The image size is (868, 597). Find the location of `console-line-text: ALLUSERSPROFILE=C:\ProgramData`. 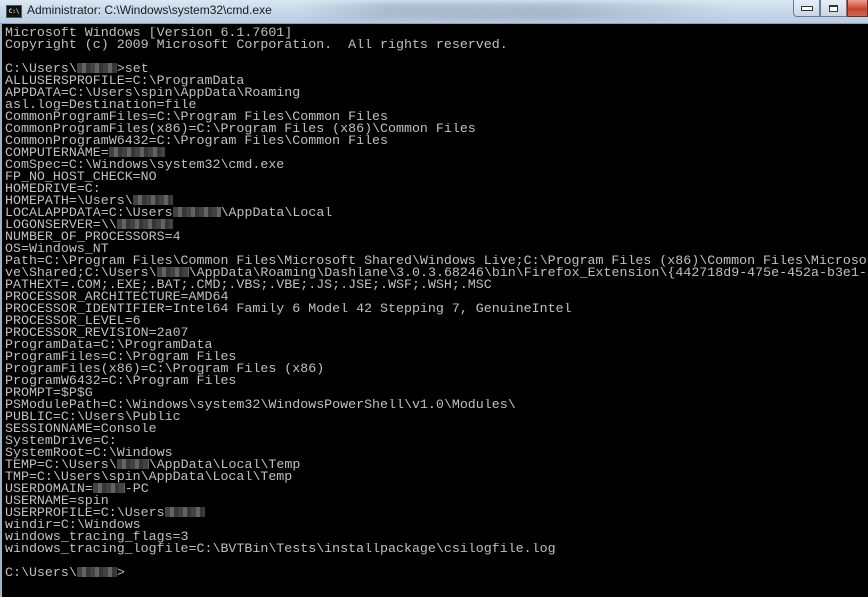

console-line-text: ALLUSERSPROFILE=C:\ProgramData is located at coordinates (125, 81).